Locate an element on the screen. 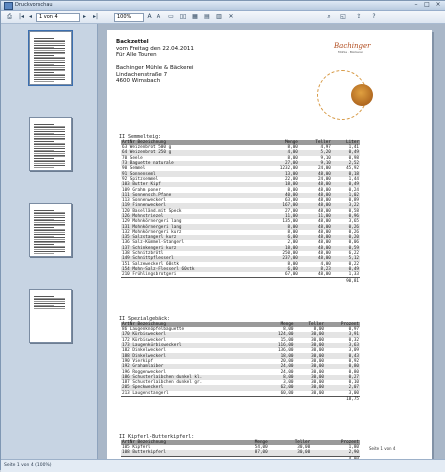 This screenshot has width=445, height=472. zoom-out-button: A is located at coordinates (158, 17).